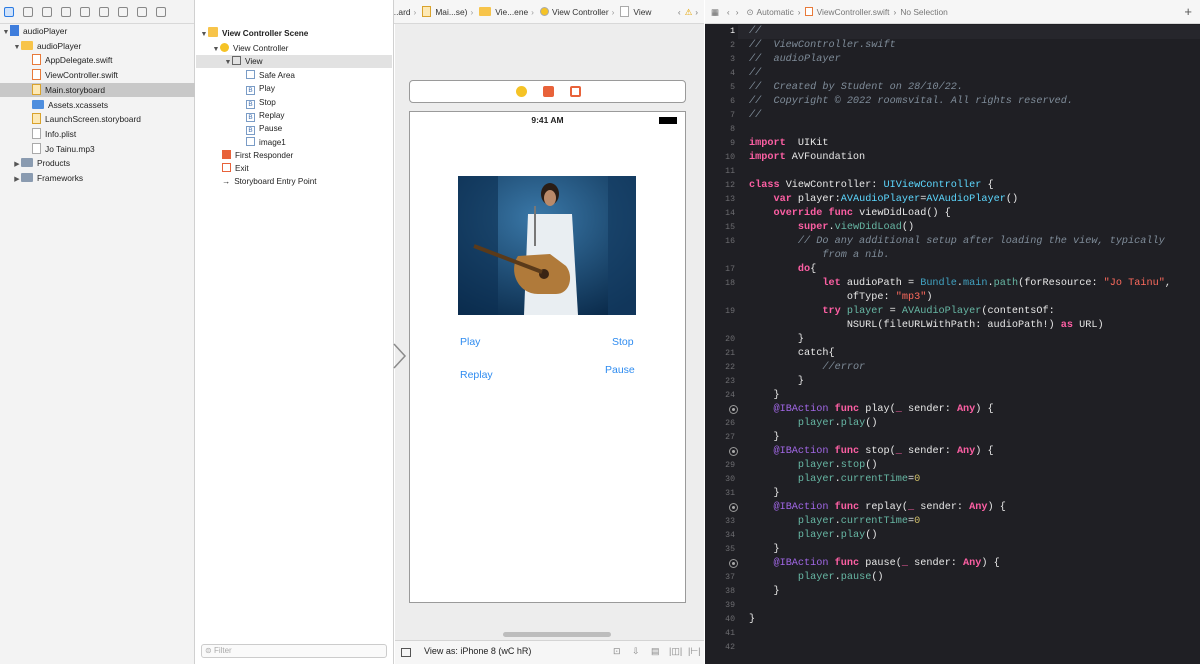  Describe the element at coordinates (161, 11) in the screenshot. I see `report-tab-icon` at that location.